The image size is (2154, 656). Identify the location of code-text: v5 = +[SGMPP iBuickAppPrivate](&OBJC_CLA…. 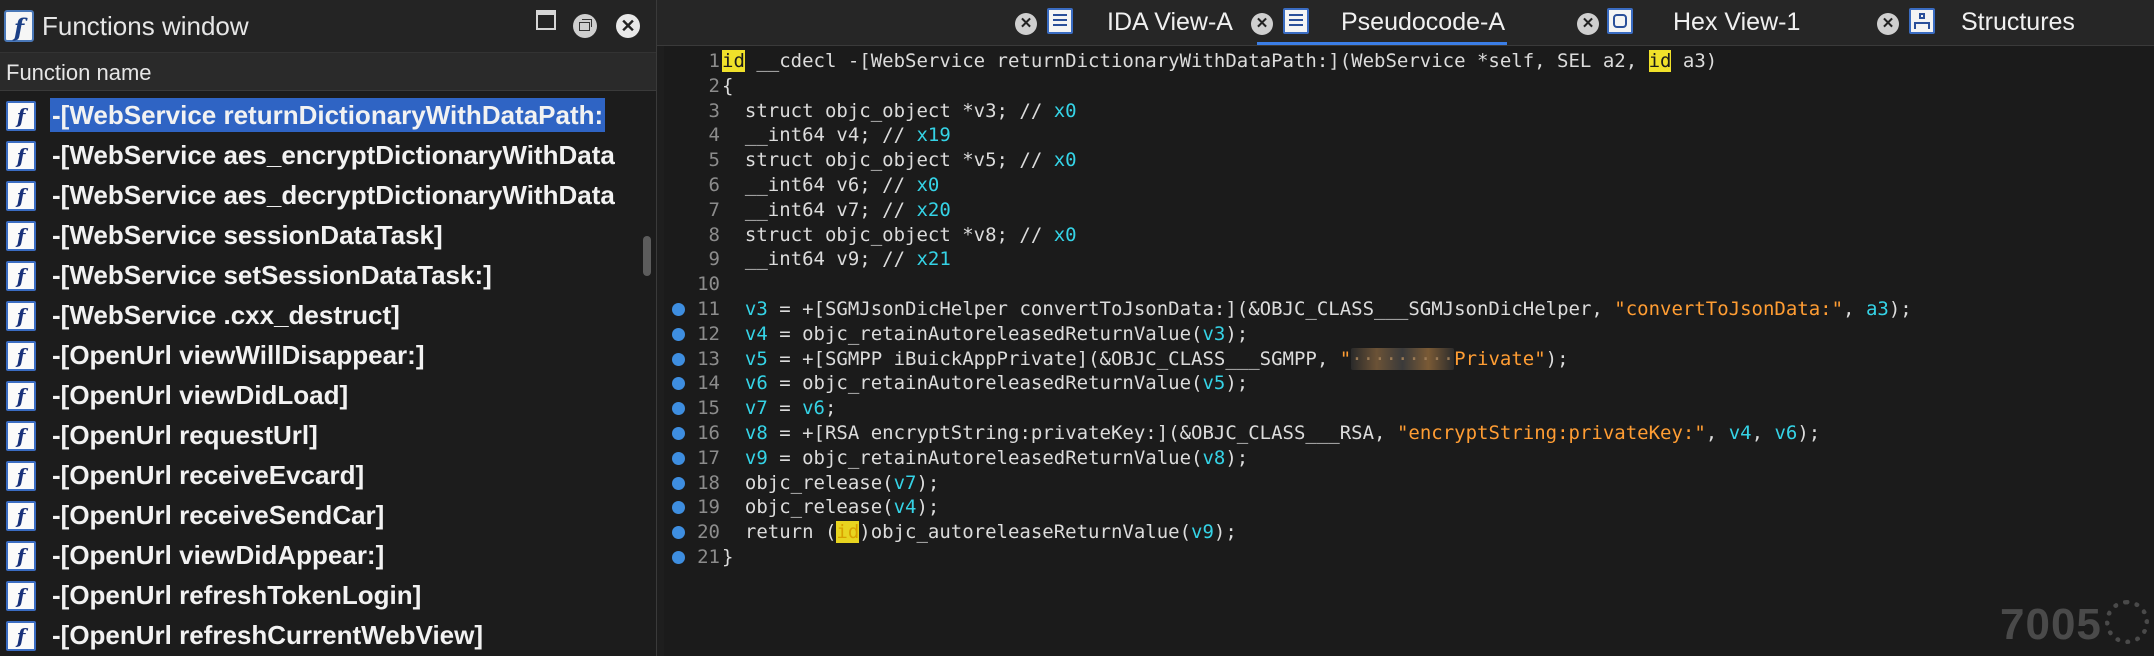
(1145, 359).